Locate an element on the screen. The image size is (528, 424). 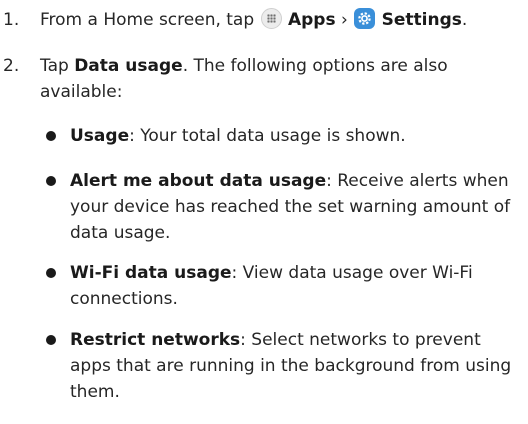
step-prefix: From a Home screen, tap is located at coordinates (147, 20).